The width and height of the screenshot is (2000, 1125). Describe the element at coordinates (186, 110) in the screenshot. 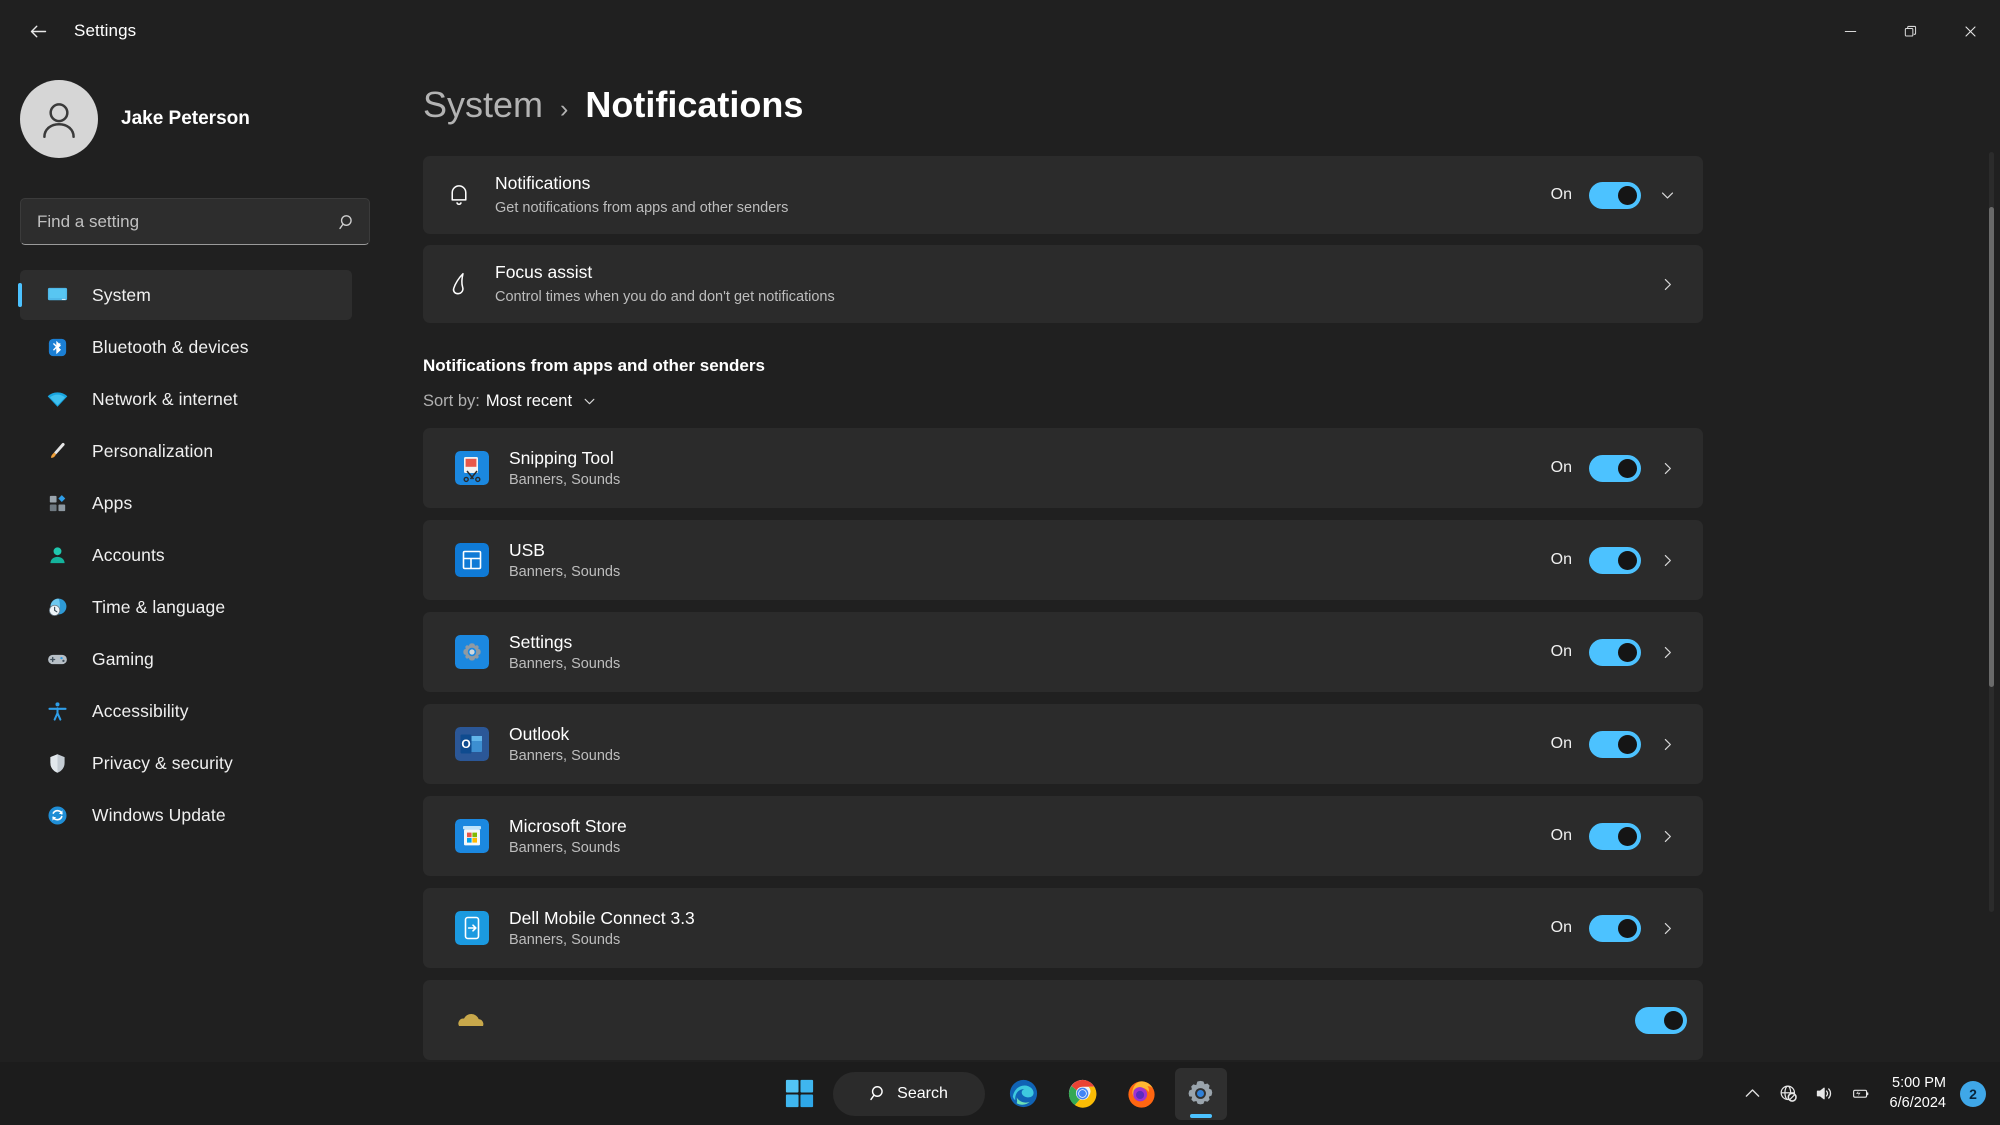

I see `user-profile: Jake Peterson` at that location.